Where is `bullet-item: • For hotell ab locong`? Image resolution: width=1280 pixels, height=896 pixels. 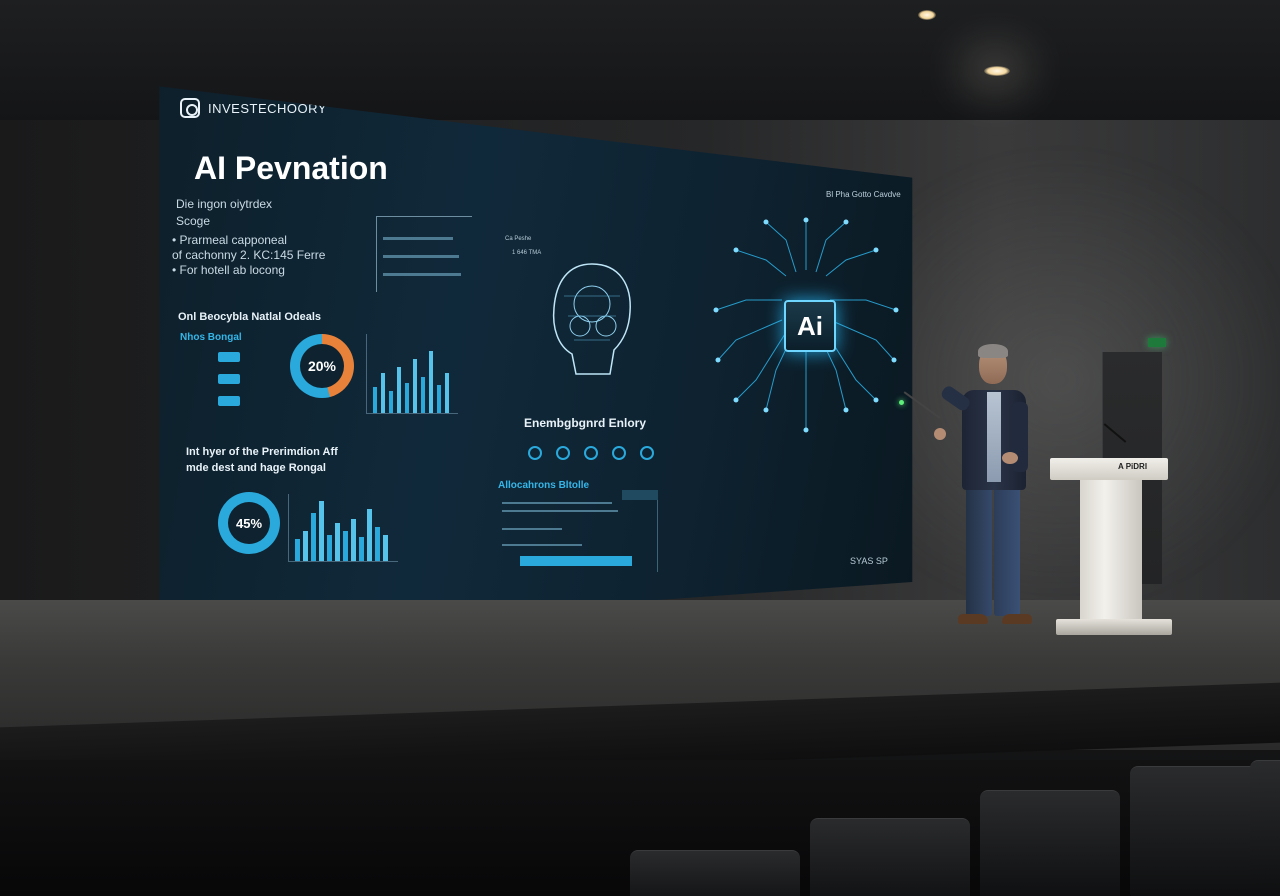 bullet-item: • For hotell ab locong is located at coordinates (228, 270).